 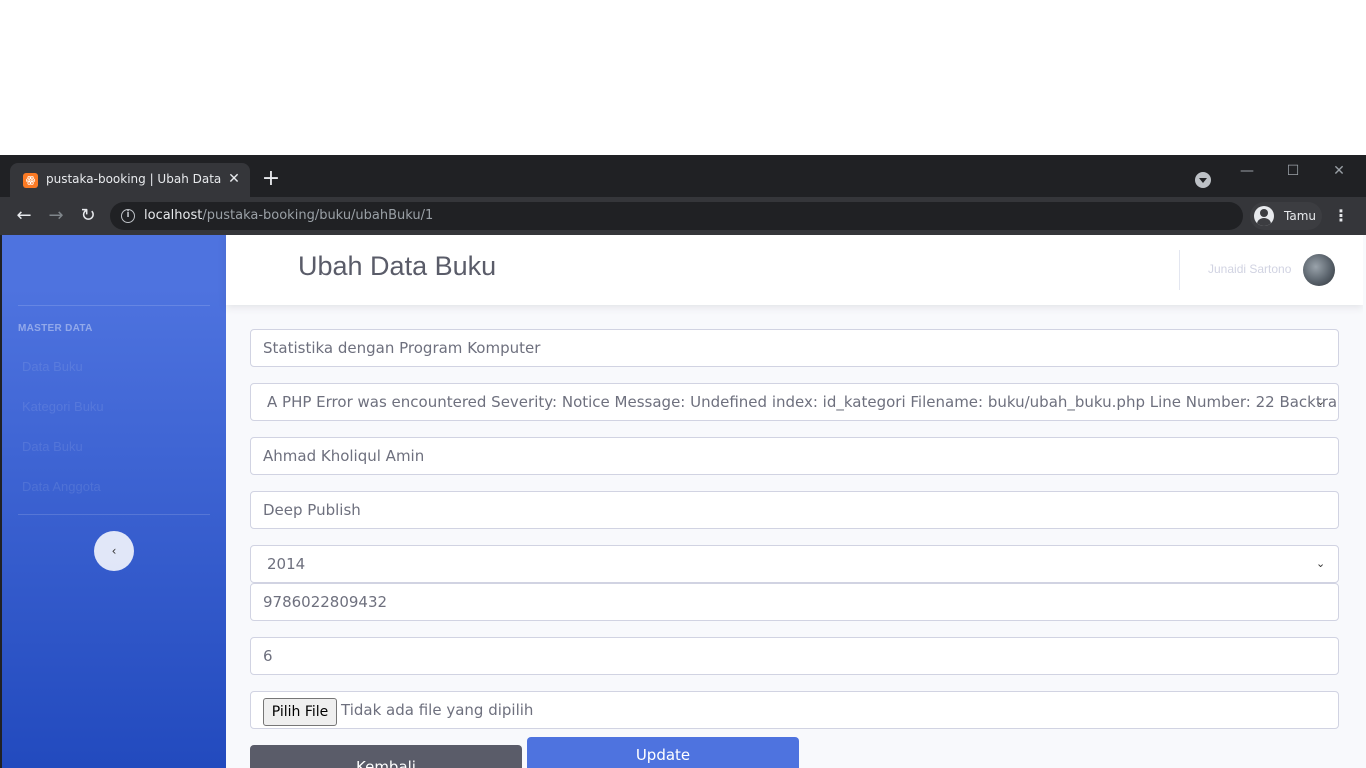 I want to click on choose-file-button: Pilih File, so click(x=300, y=712).